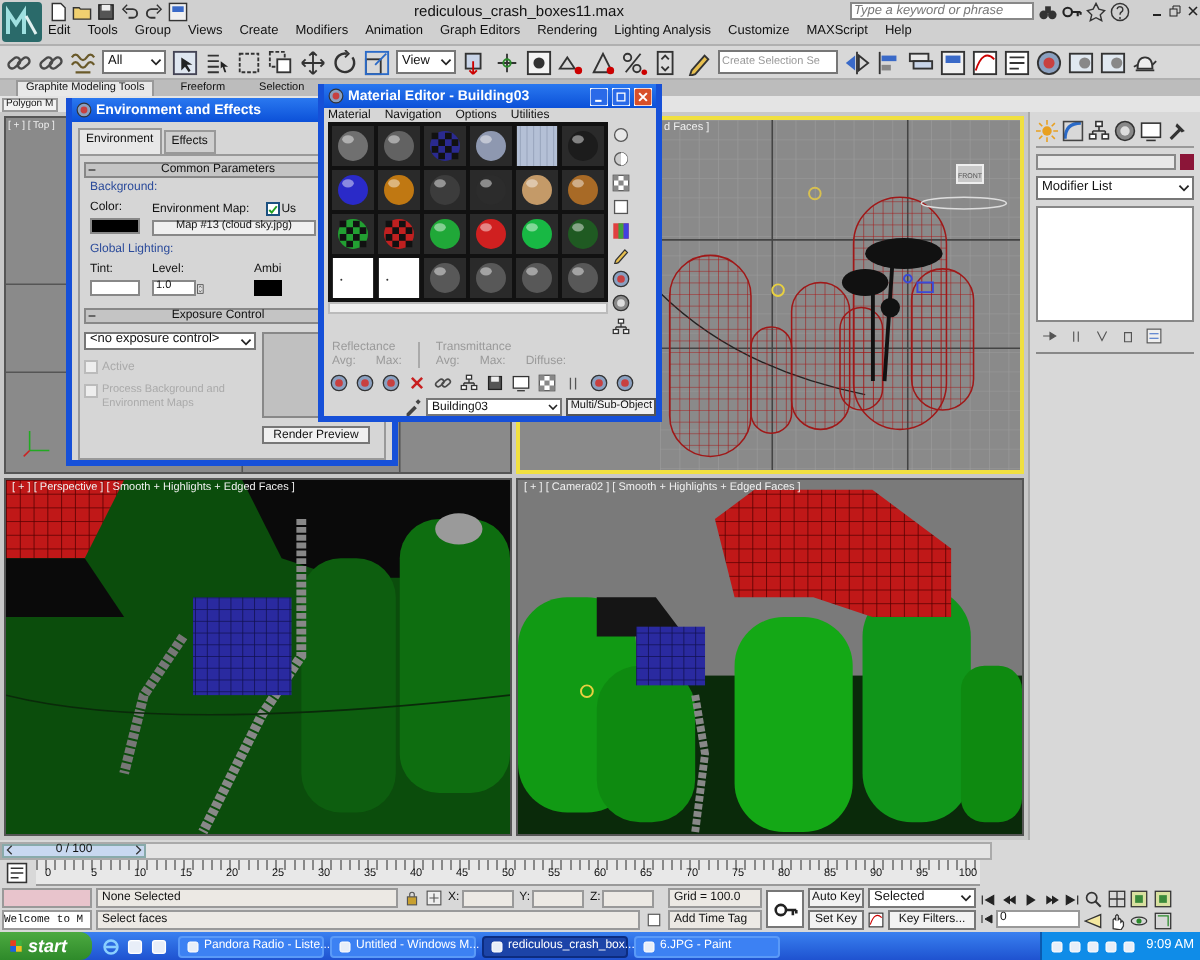 The image size is (1200, 960). What do you see at coordinates (621, 207) in the screenshot?
I see `uv-tiling-icon` at bounding box center [621, 207].